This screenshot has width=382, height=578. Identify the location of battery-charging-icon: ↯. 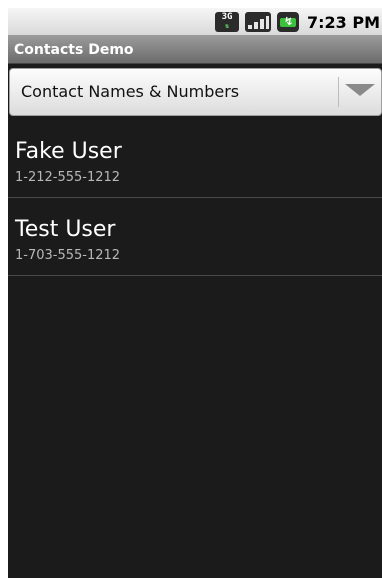
(287, 22).